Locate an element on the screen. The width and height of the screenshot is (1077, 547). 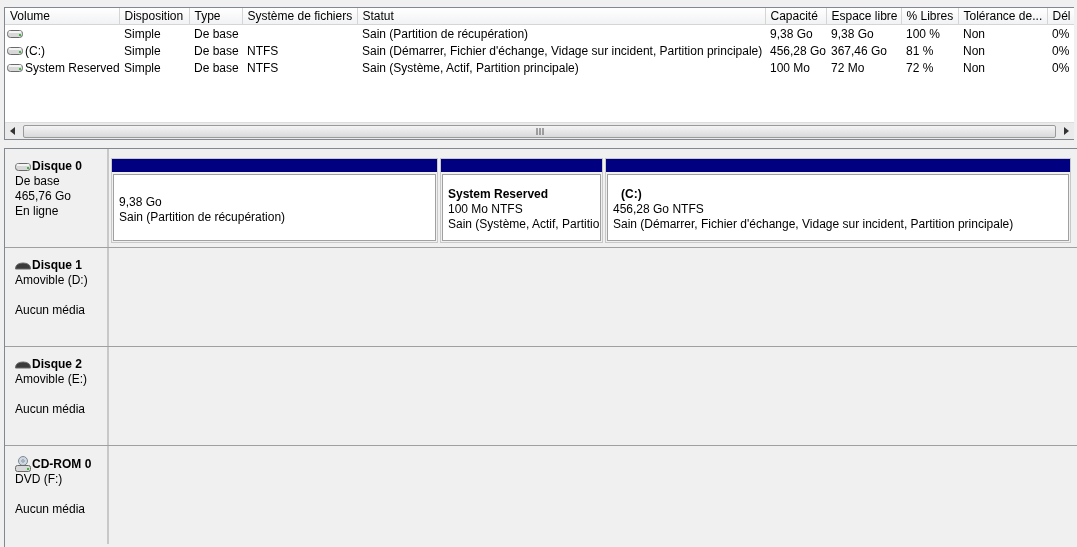
disk-info: De base is located at coordinates (38, 181).